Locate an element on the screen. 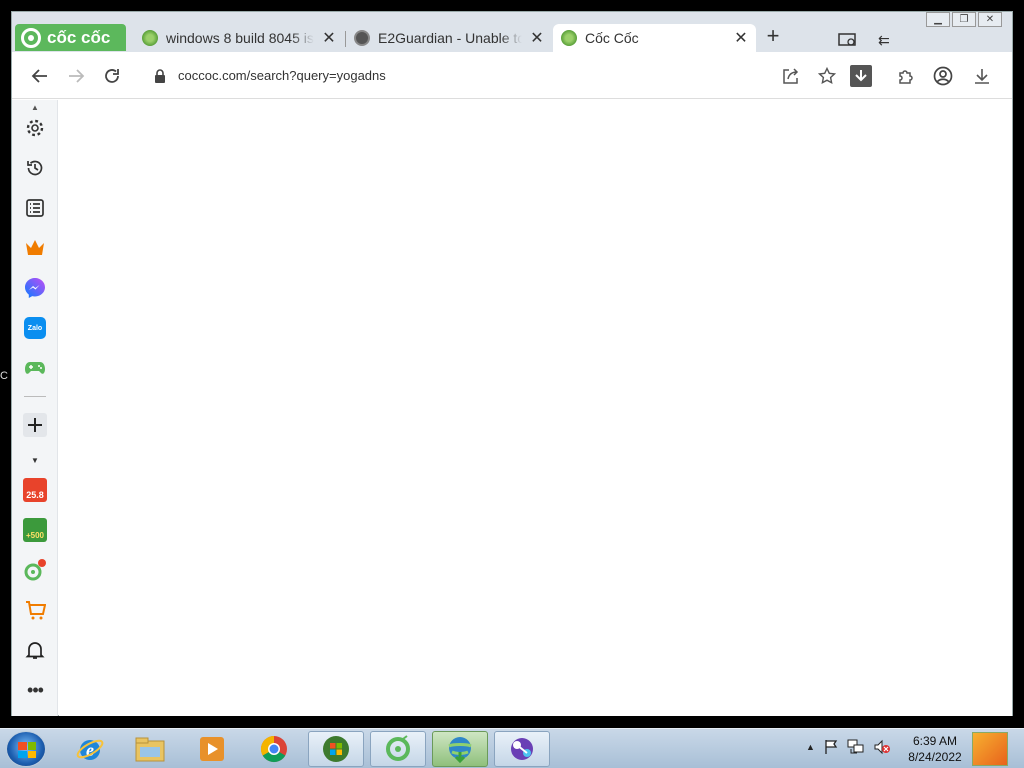 The width and height of the screenshot is (1024, 768). sale-badge: 25.8 is located at coordinates (35, 495).